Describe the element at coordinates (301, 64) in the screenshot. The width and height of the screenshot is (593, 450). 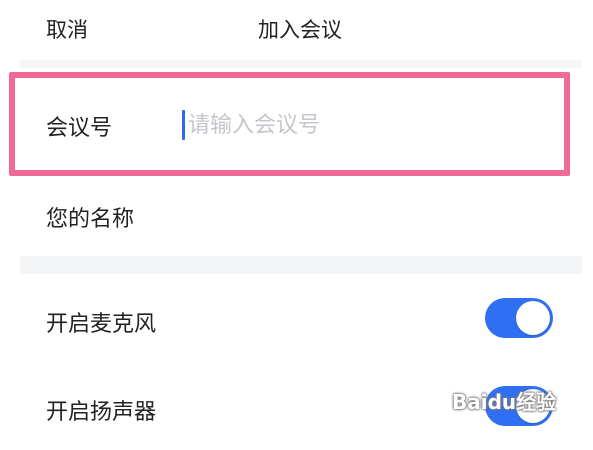
I see `header-divider` at that location.